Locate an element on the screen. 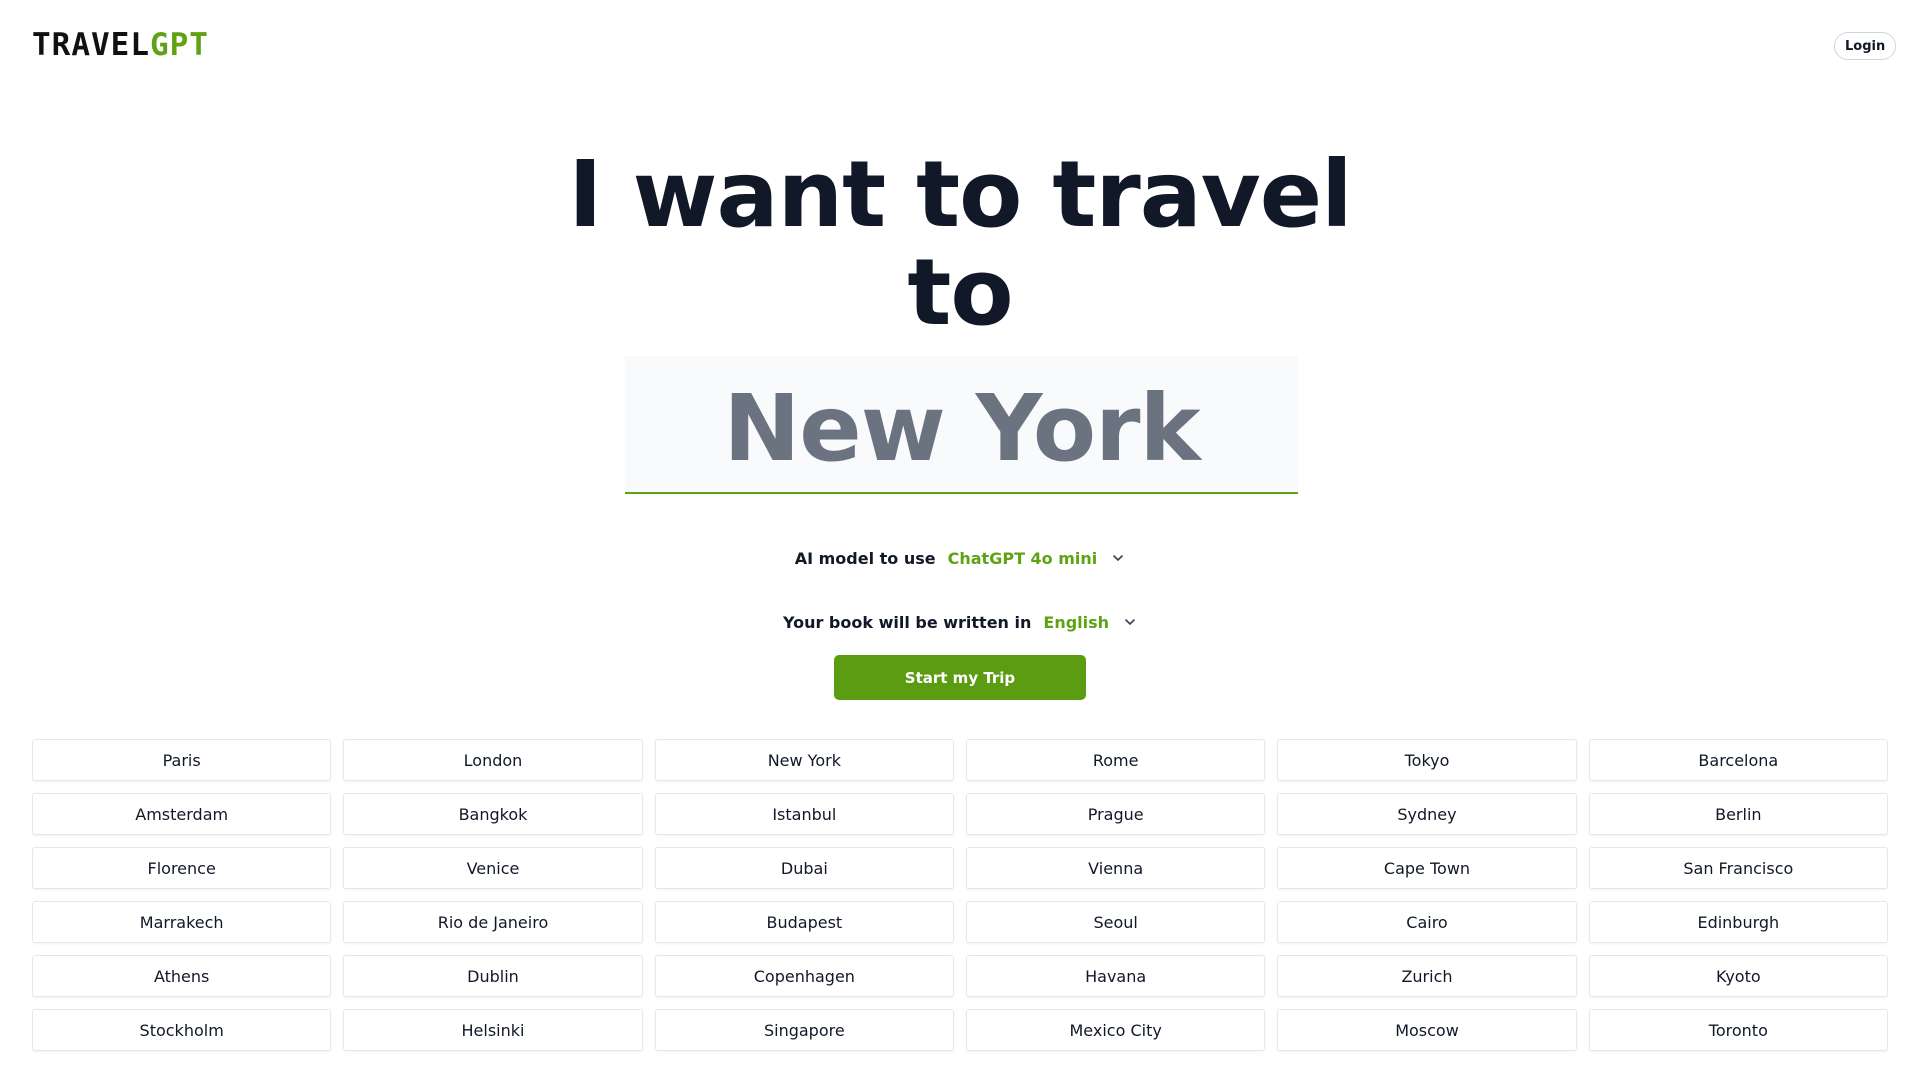 Image resolution: width=1920 pixels, height=1080 pixels. hero-title-line2: to is located at coordinates (960, 292).